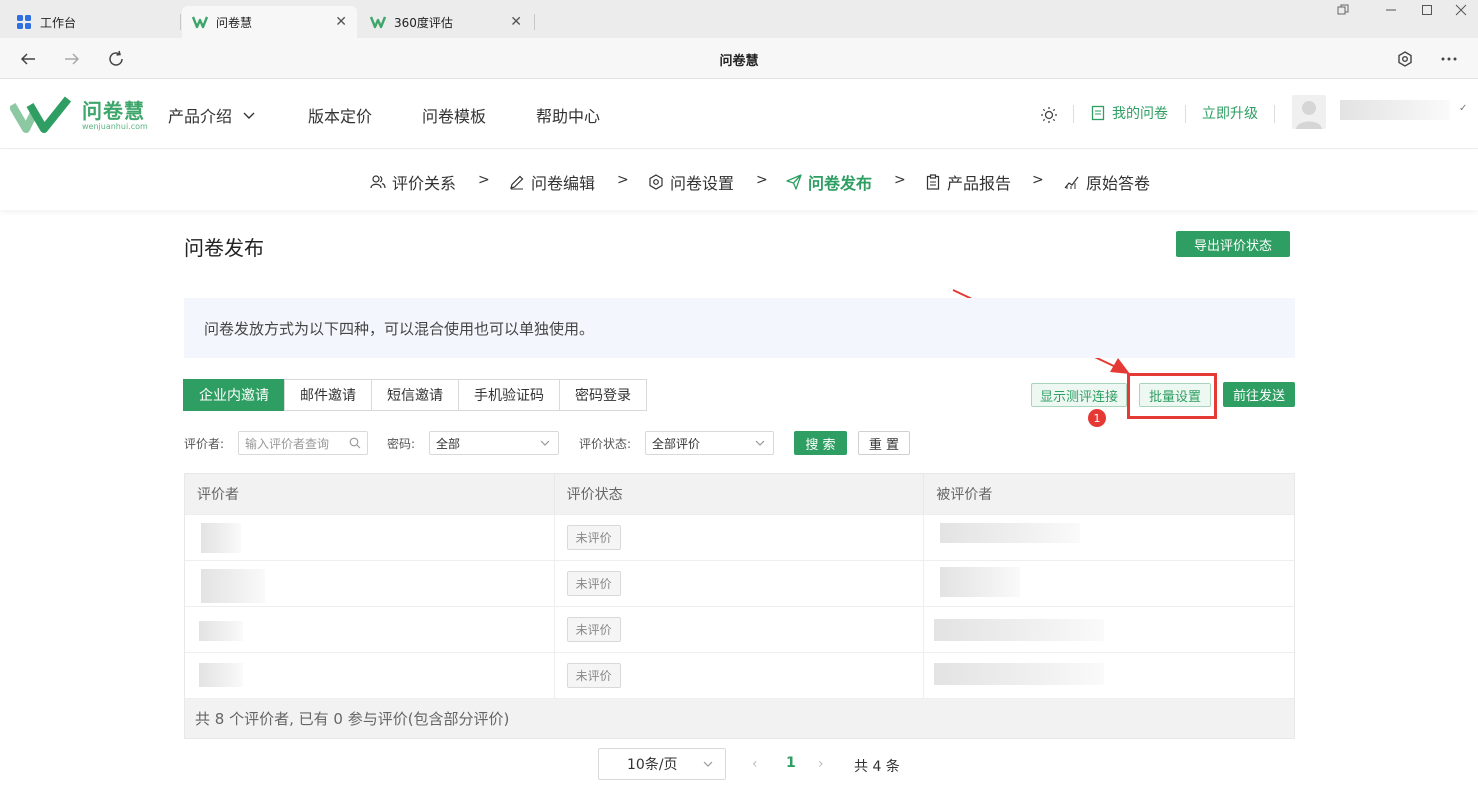 The image size is (1478, 790). What do you see at coordinates (1343, 10) in the screenshot?
I see `restore-window-icon` at bounding box center [1343, 10].